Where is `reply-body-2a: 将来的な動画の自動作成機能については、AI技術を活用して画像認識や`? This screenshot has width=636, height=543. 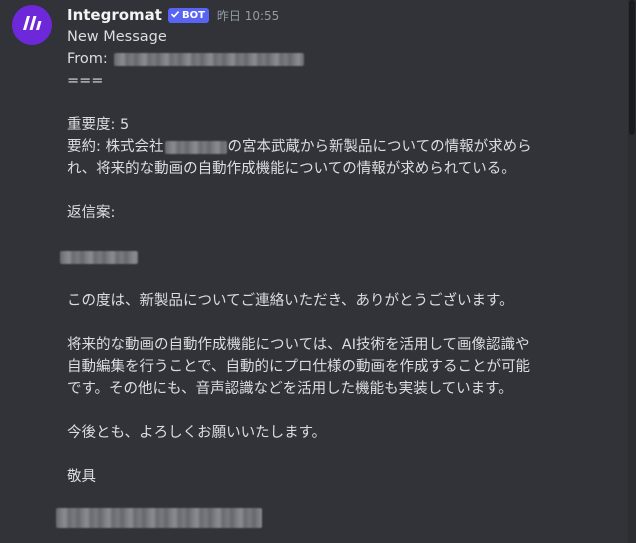
reply-body-2a: 将来的な動画の自動作成機能については、AI技術を活用して画像認識や is located at coordinates (298, 345).